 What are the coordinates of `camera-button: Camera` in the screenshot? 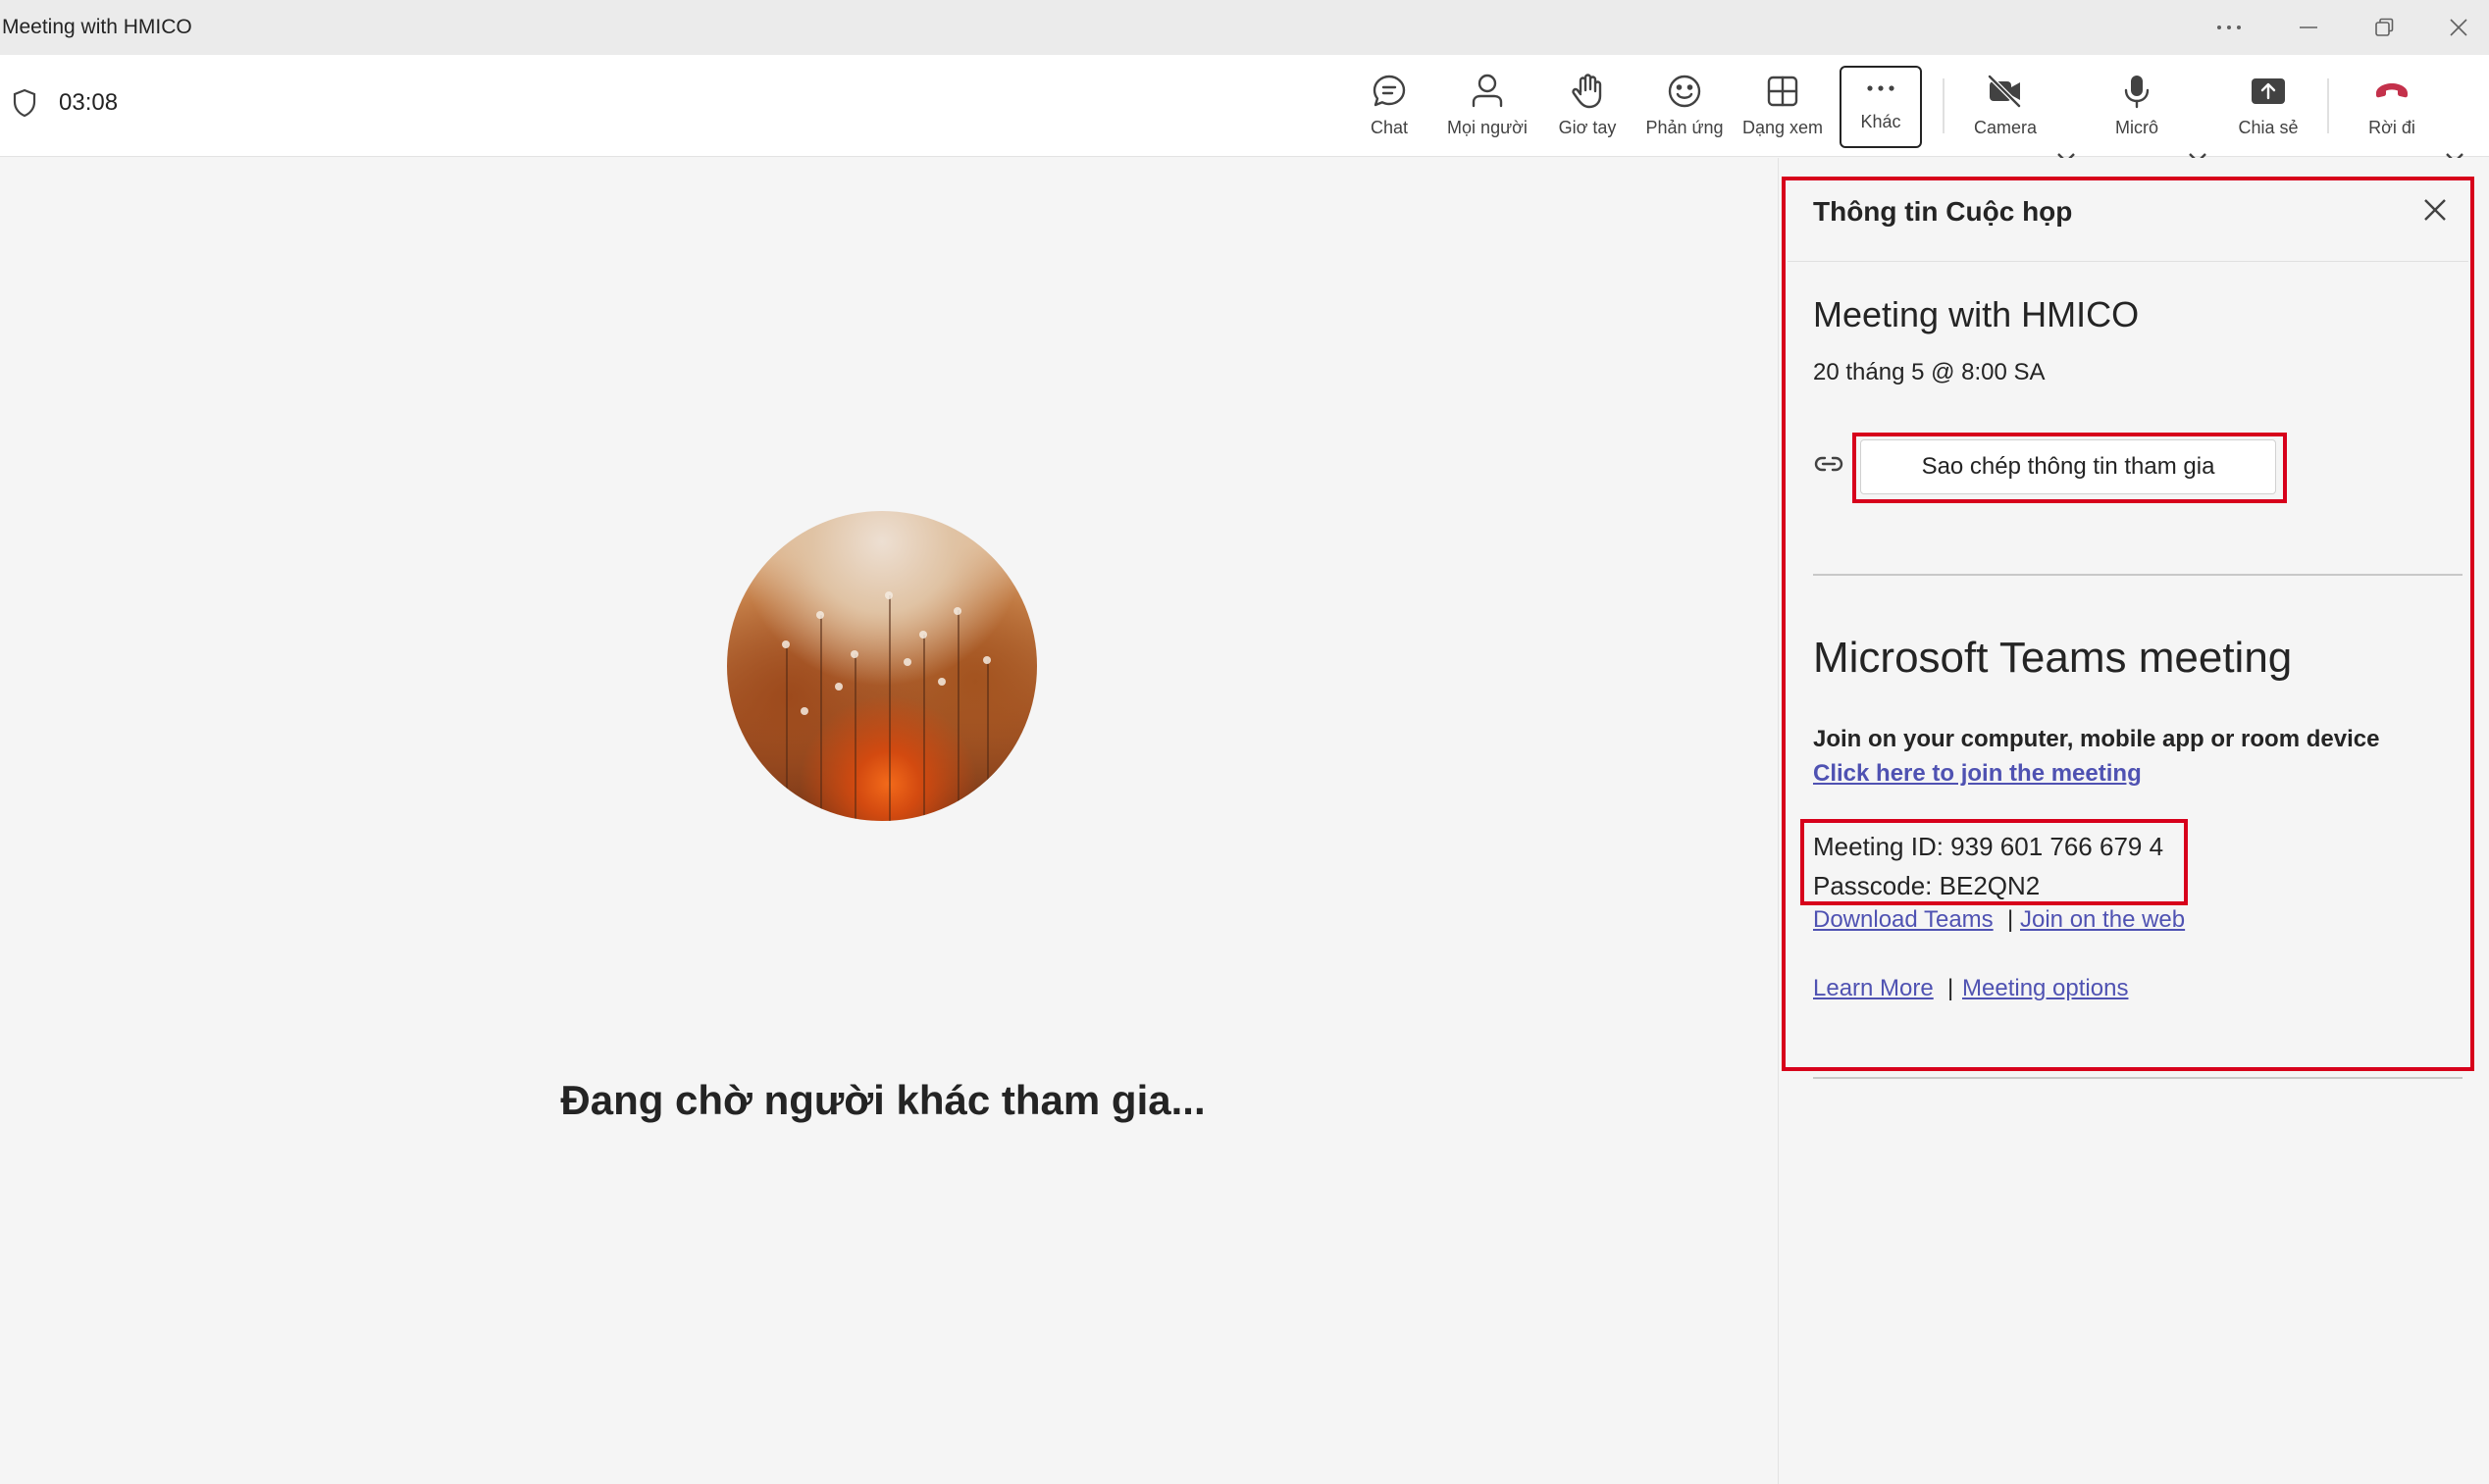 It's located at (2005, 105).